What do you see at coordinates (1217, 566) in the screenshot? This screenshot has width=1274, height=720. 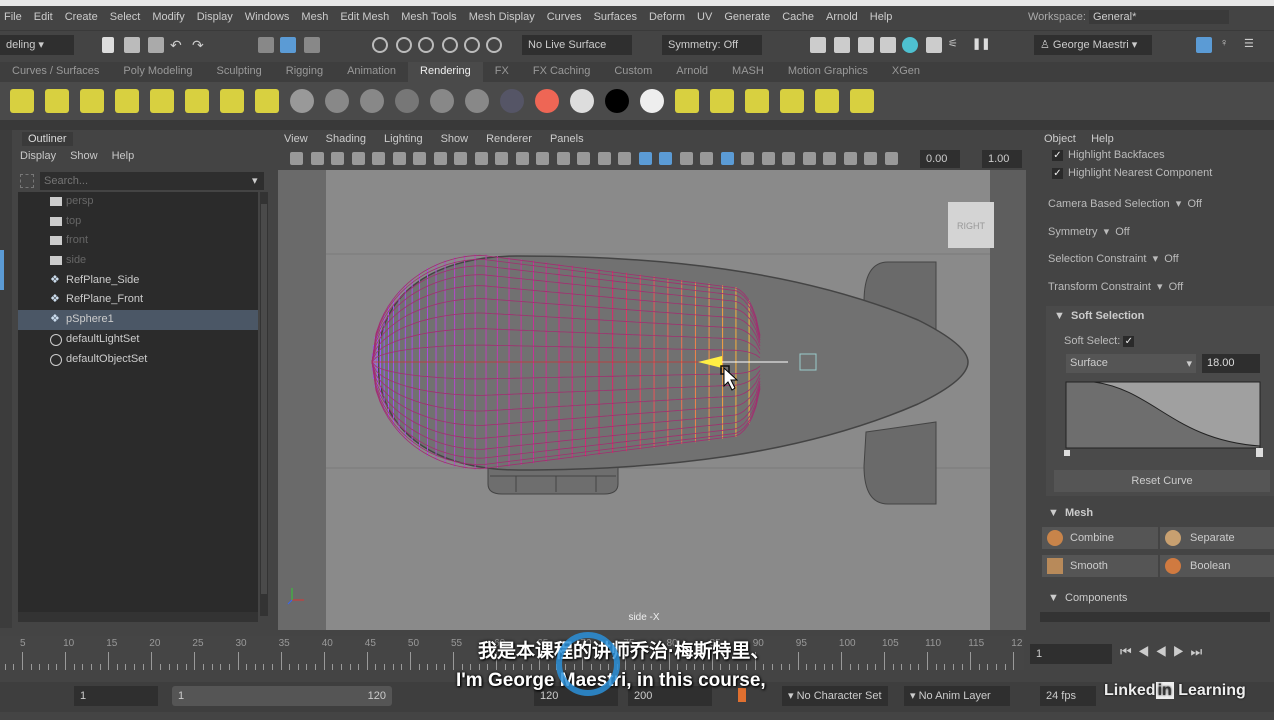 I see `boolean-button: Boolean` at bounding box center [1217, 566].